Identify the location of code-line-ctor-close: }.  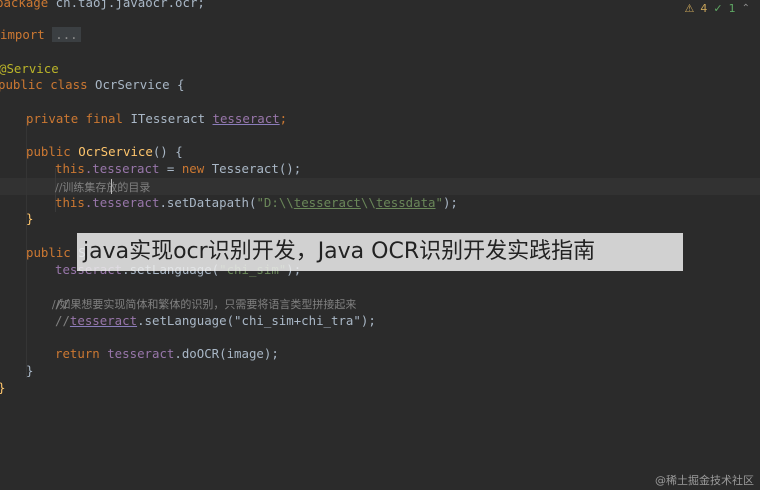
(29, 218).